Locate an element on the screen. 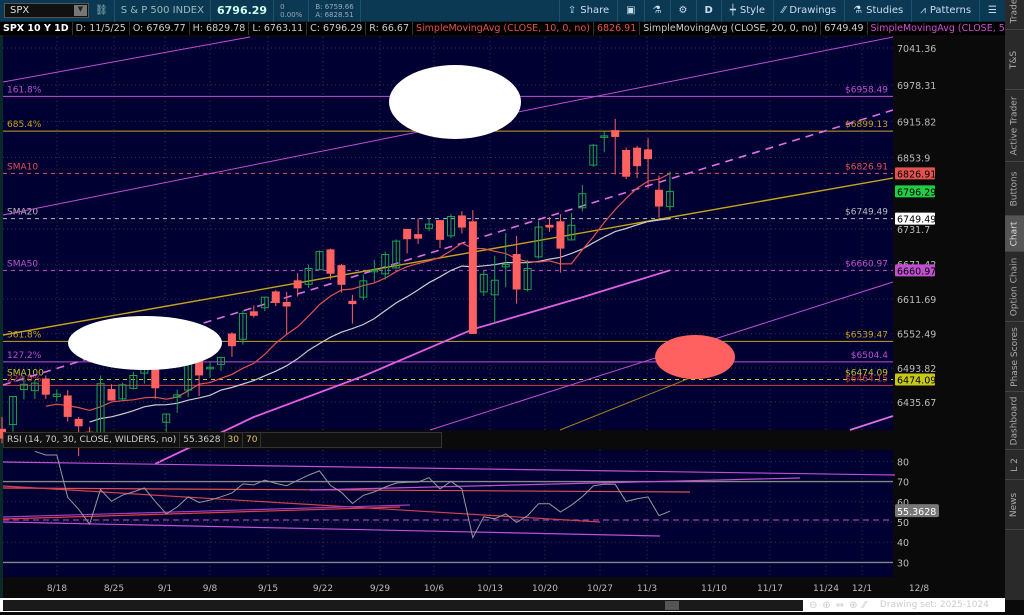 The width and height of the screenshot is (1024, 615). sidebar-tab-label: L 2 is located at coordinates (1014, 464).